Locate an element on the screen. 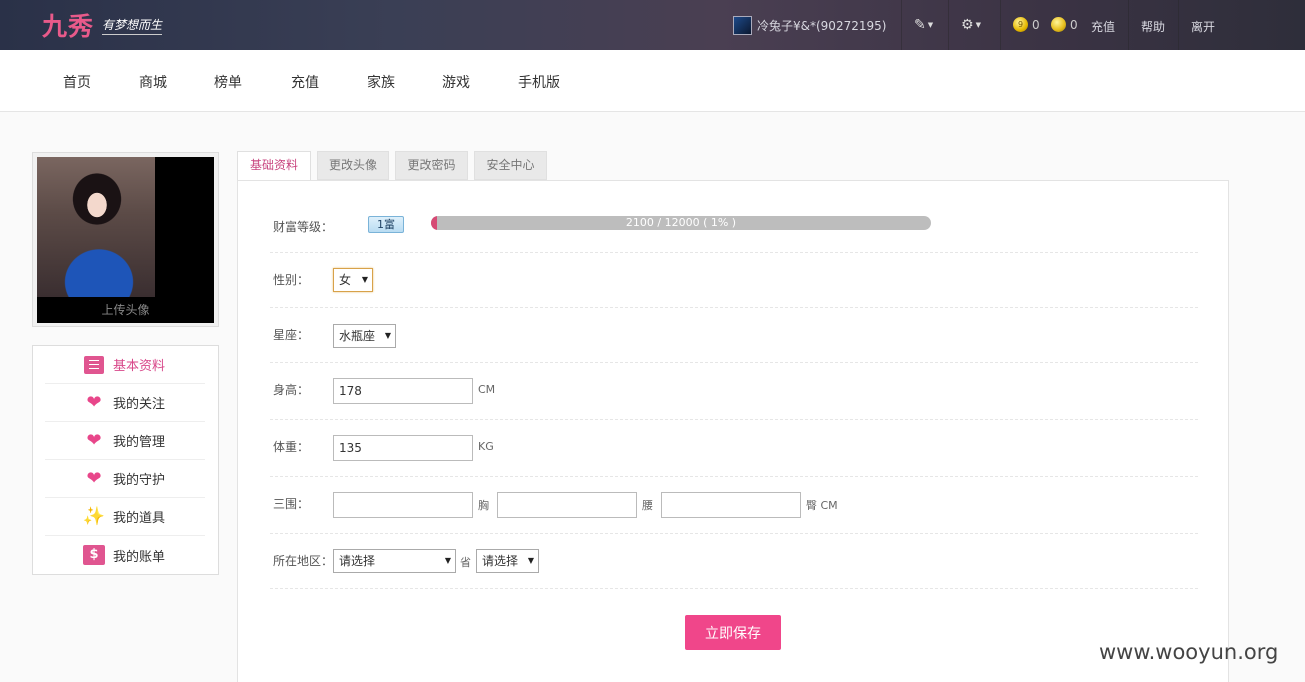 This screenshot has width=1305, height=682. fruit-count: 0 is located at coordinates (1074, 24).